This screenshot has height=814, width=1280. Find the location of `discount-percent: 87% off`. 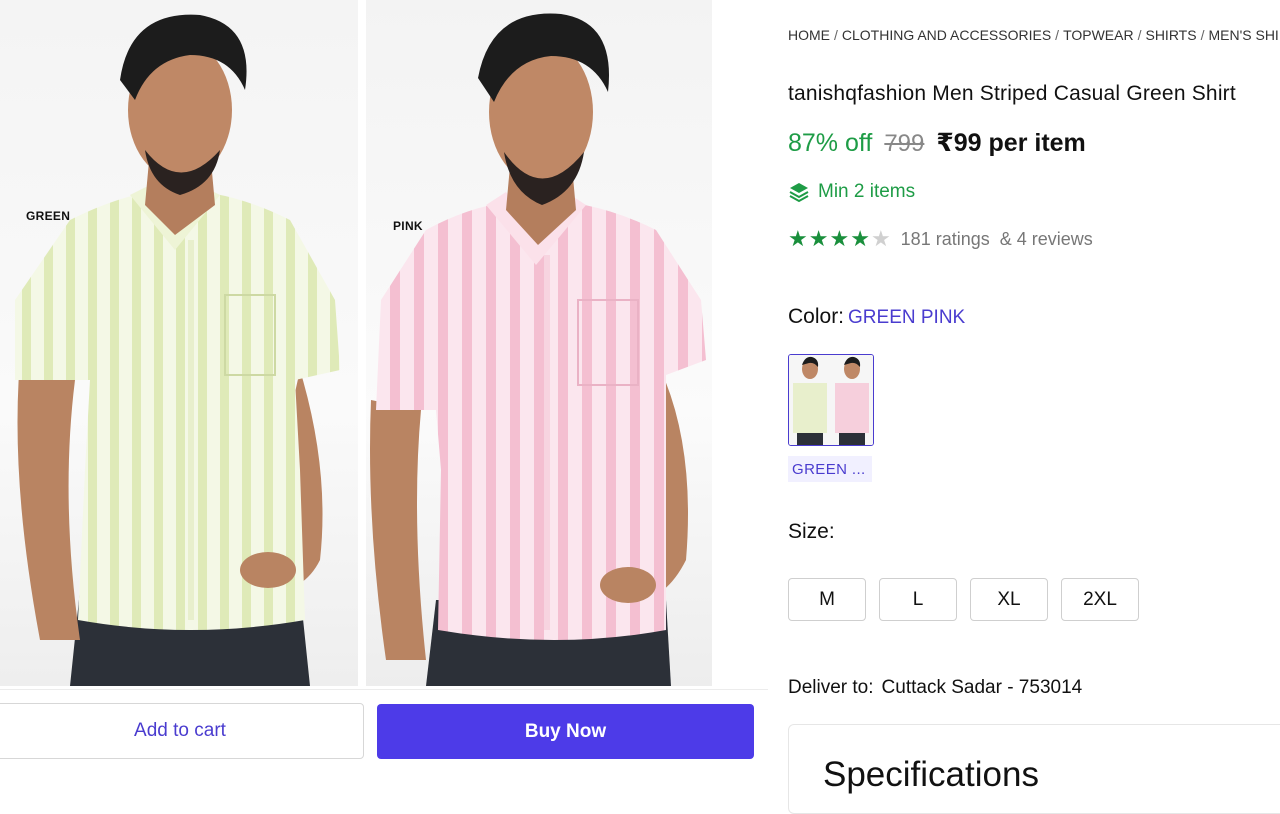

discount-percent: 87% off is located at coordinates (830, 143).